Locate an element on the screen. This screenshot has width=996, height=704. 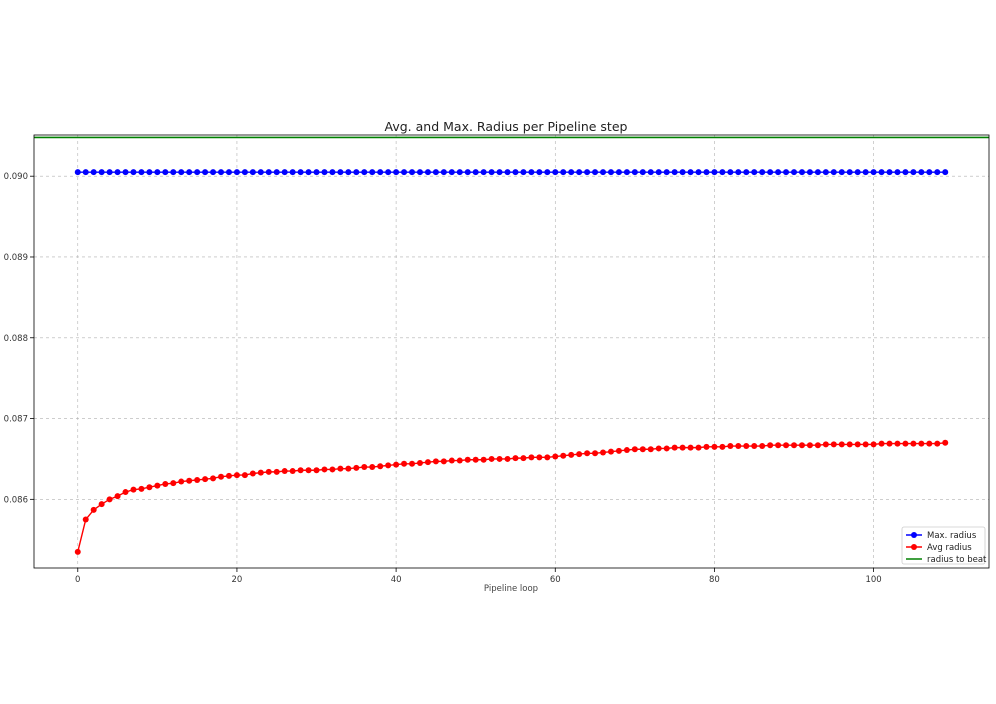
x-tick-label: 100 is located at coordinates (873, 580).